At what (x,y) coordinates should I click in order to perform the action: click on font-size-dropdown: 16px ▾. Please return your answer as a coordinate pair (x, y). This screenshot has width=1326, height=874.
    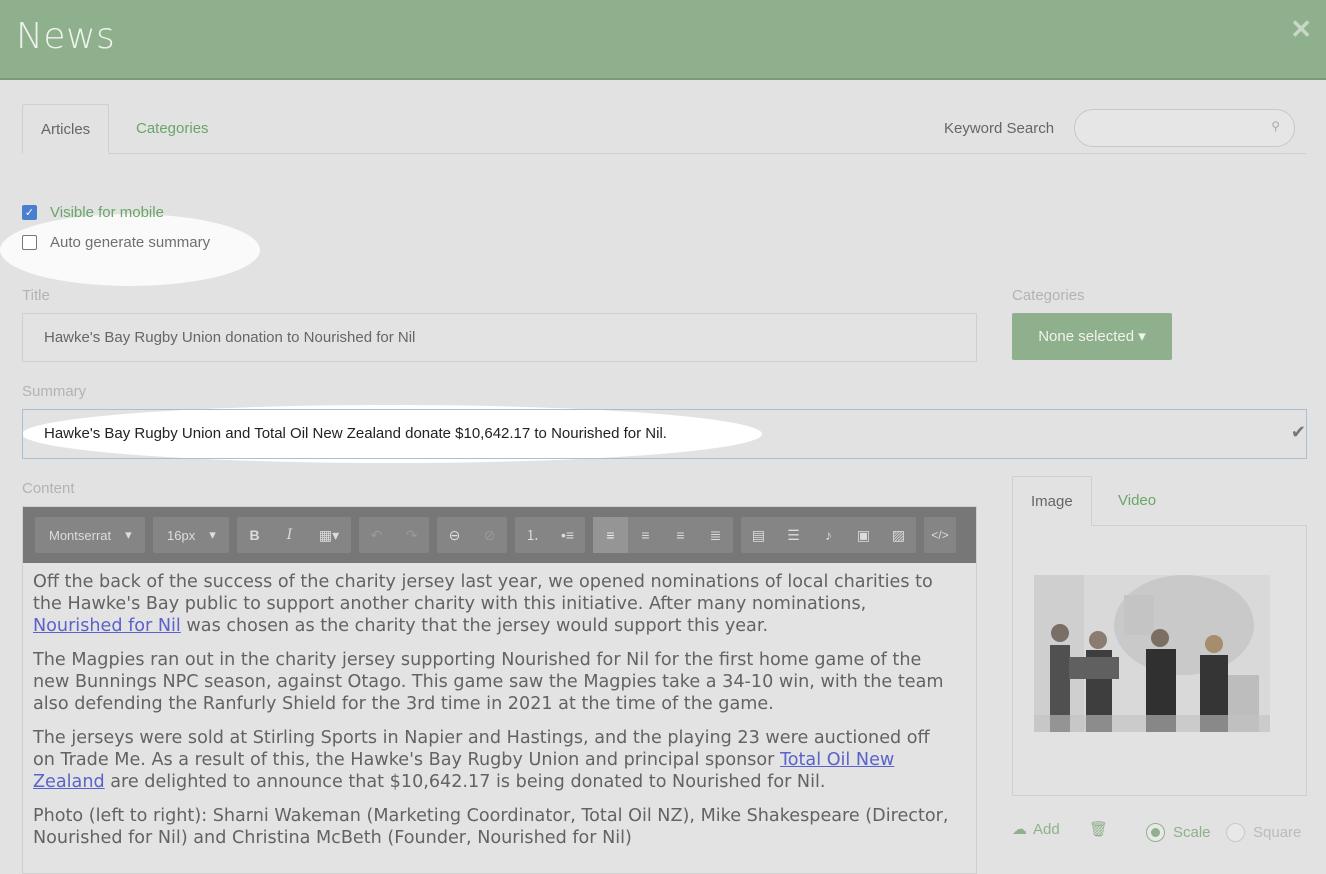
    Looking at the image, I should click on (191, 535).